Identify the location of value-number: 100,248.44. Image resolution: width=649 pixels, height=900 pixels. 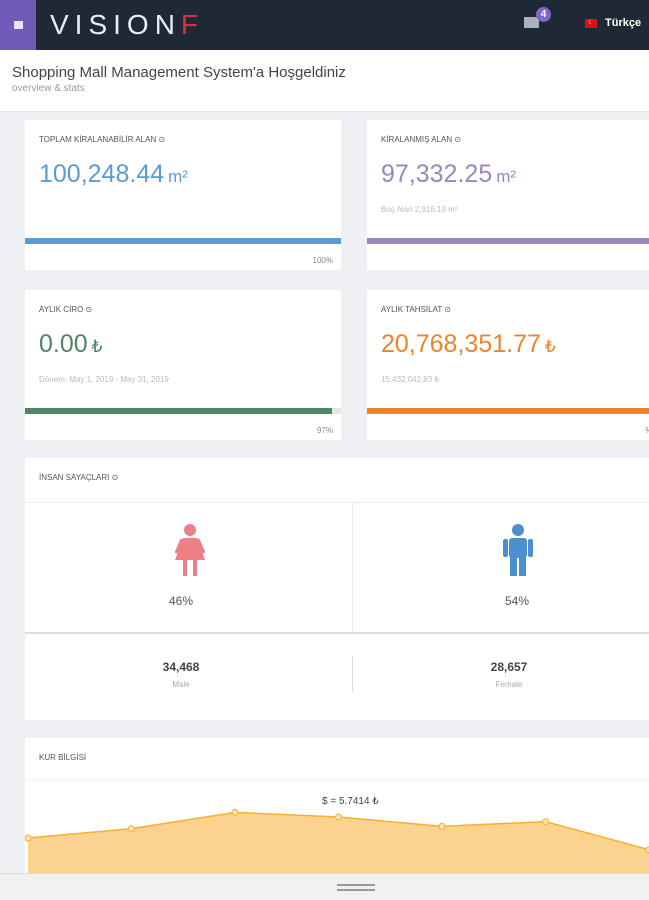
(102, 174).